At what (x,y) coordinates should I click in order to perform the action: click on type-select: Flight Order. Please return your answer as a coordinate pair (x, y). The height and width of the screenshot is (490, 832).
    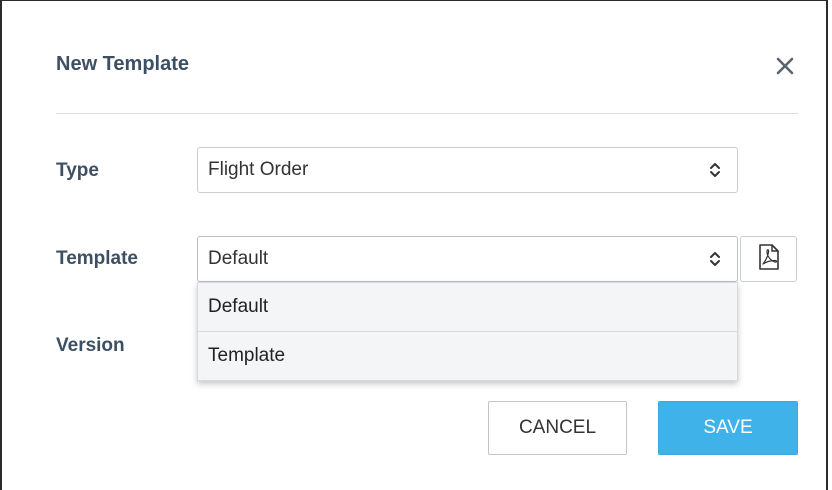
    Looking at the image, I should click on (467, 170).